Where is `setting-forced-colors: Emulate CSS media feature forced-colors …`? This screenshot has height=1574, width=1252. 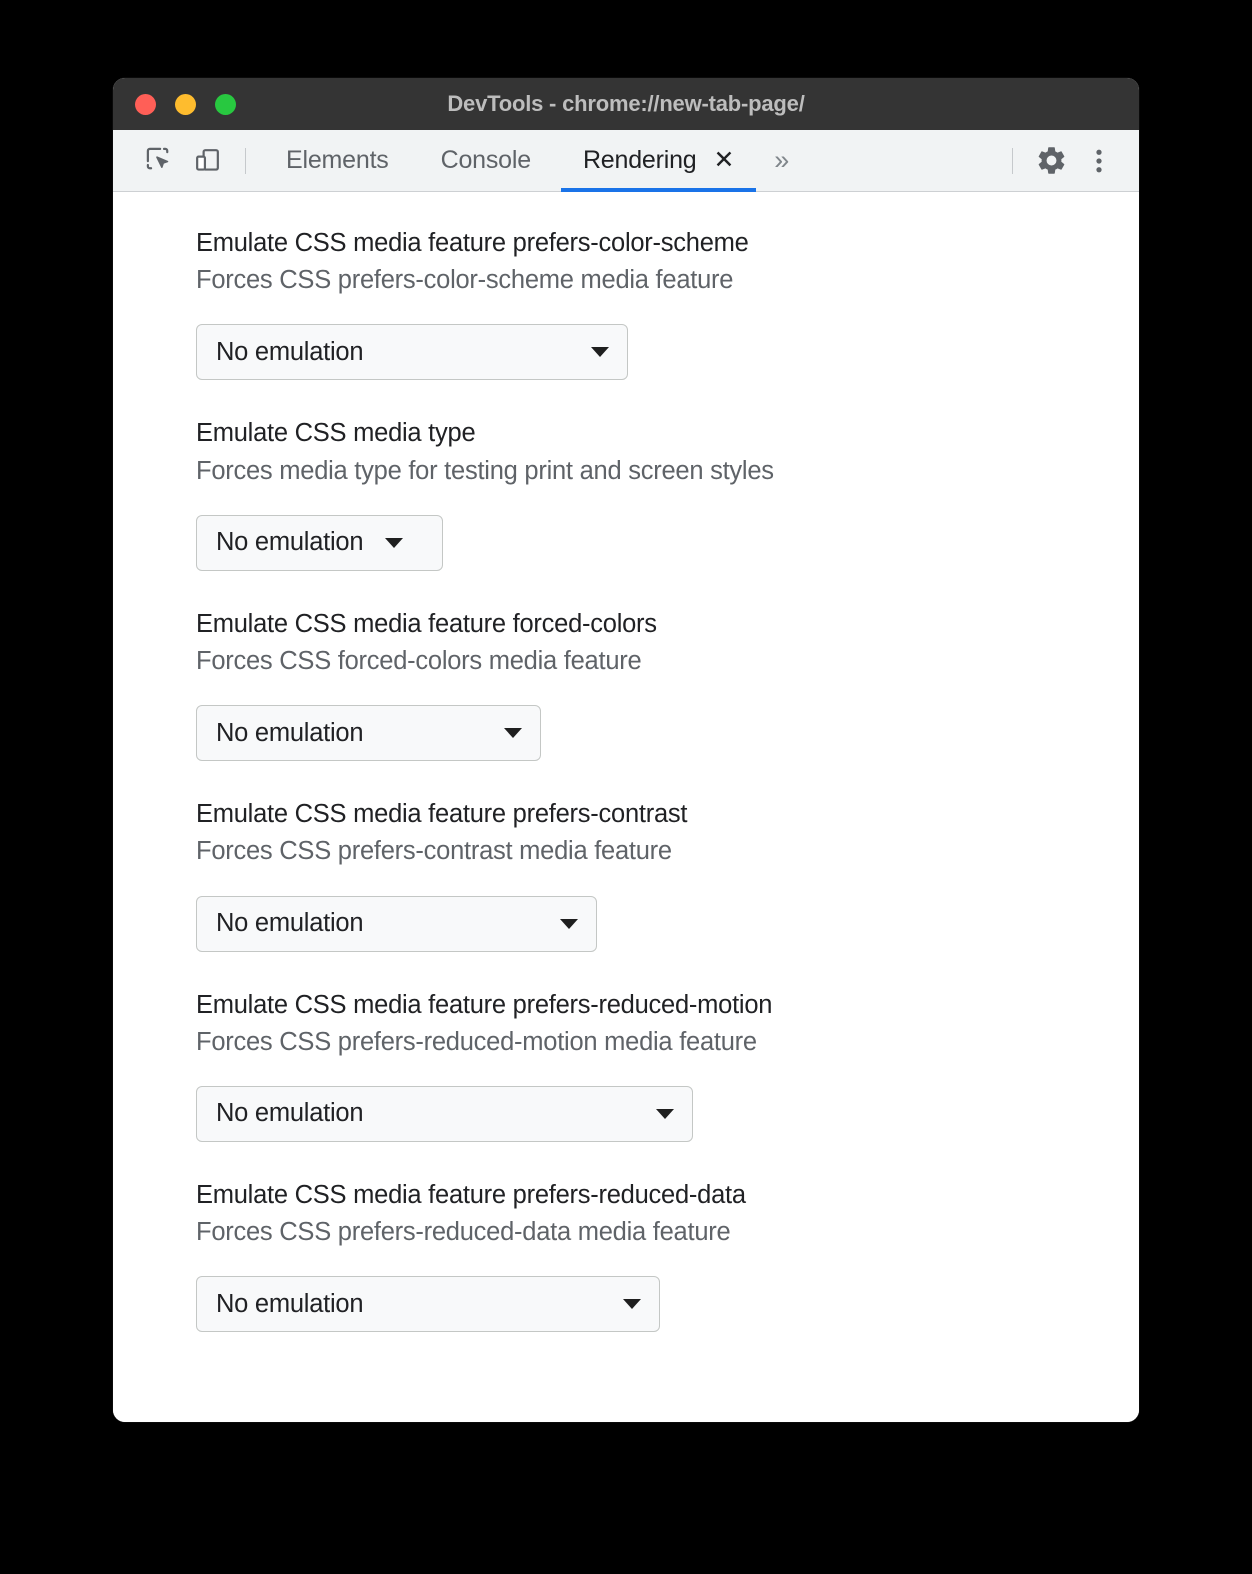 setting-forced-colors: Emulate CSS media feature forced-colors … is located at coordinates (626, 684).